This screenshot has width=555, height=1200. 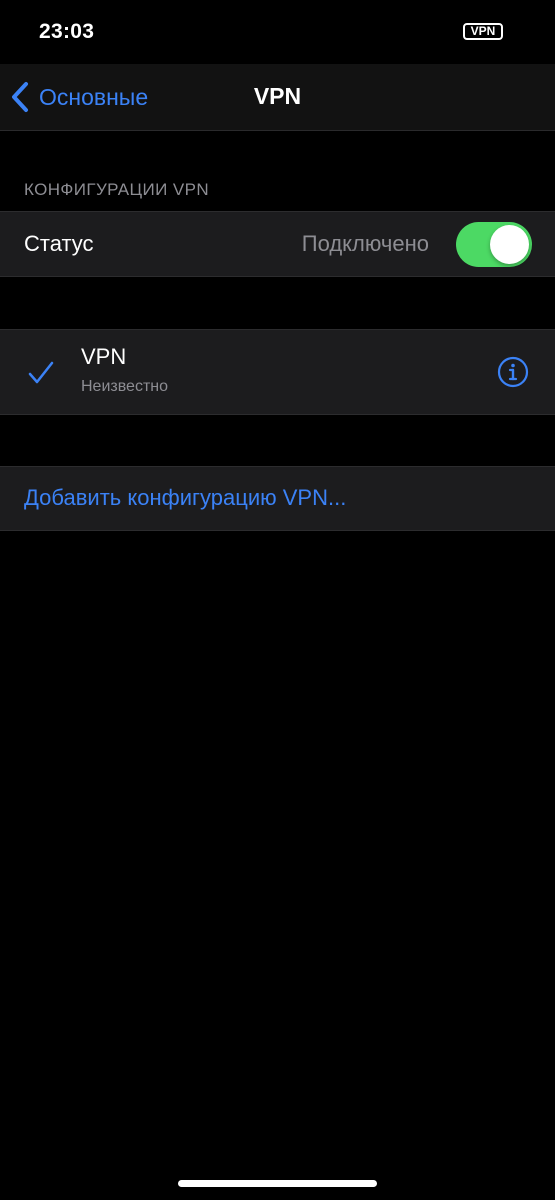 What do you see at coordinates (277, 1183) in the screenshot?
I see `home-indicator` at bounding box center [277, 1183].